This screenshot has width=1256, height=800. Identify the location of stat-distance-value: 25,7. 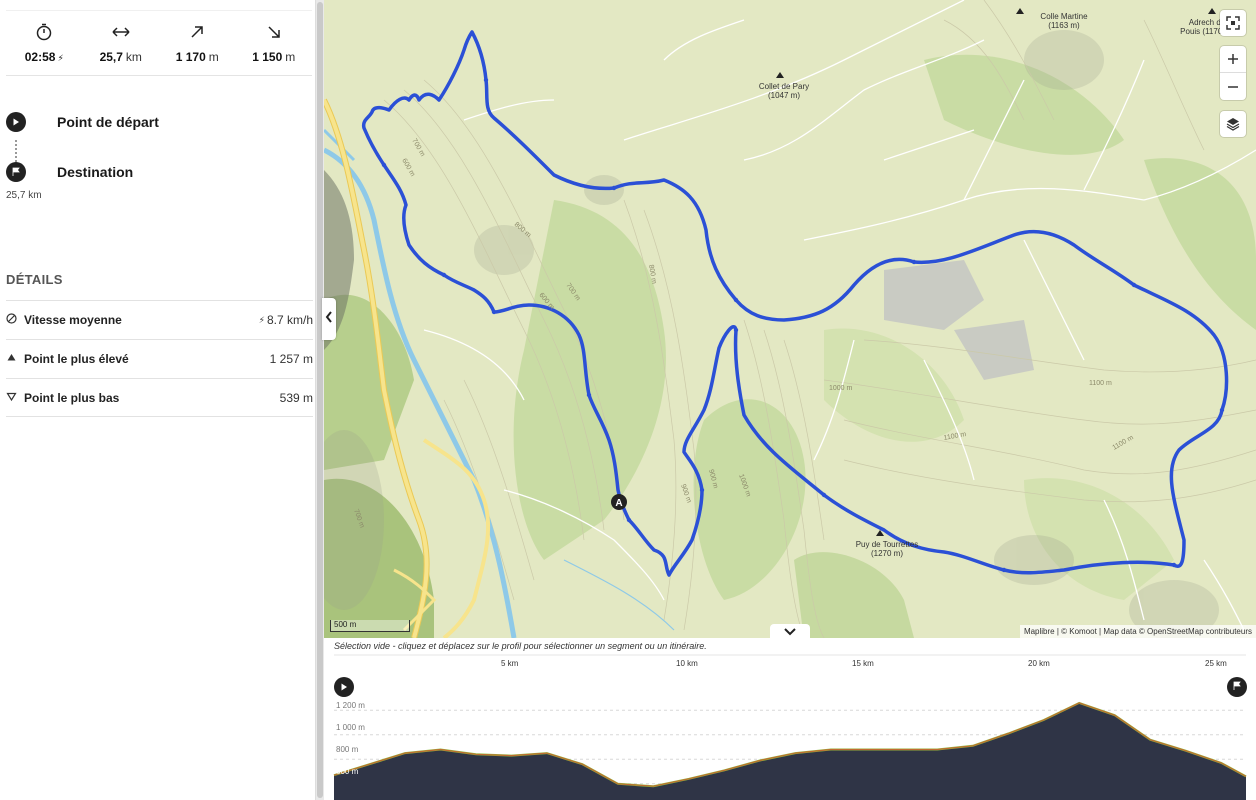
(111, 57).